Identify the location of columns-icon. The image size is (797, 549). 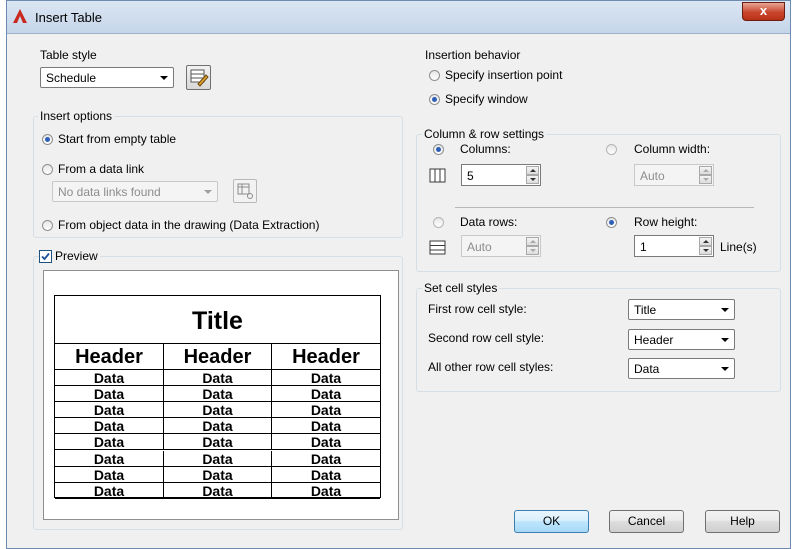
(437, 175).